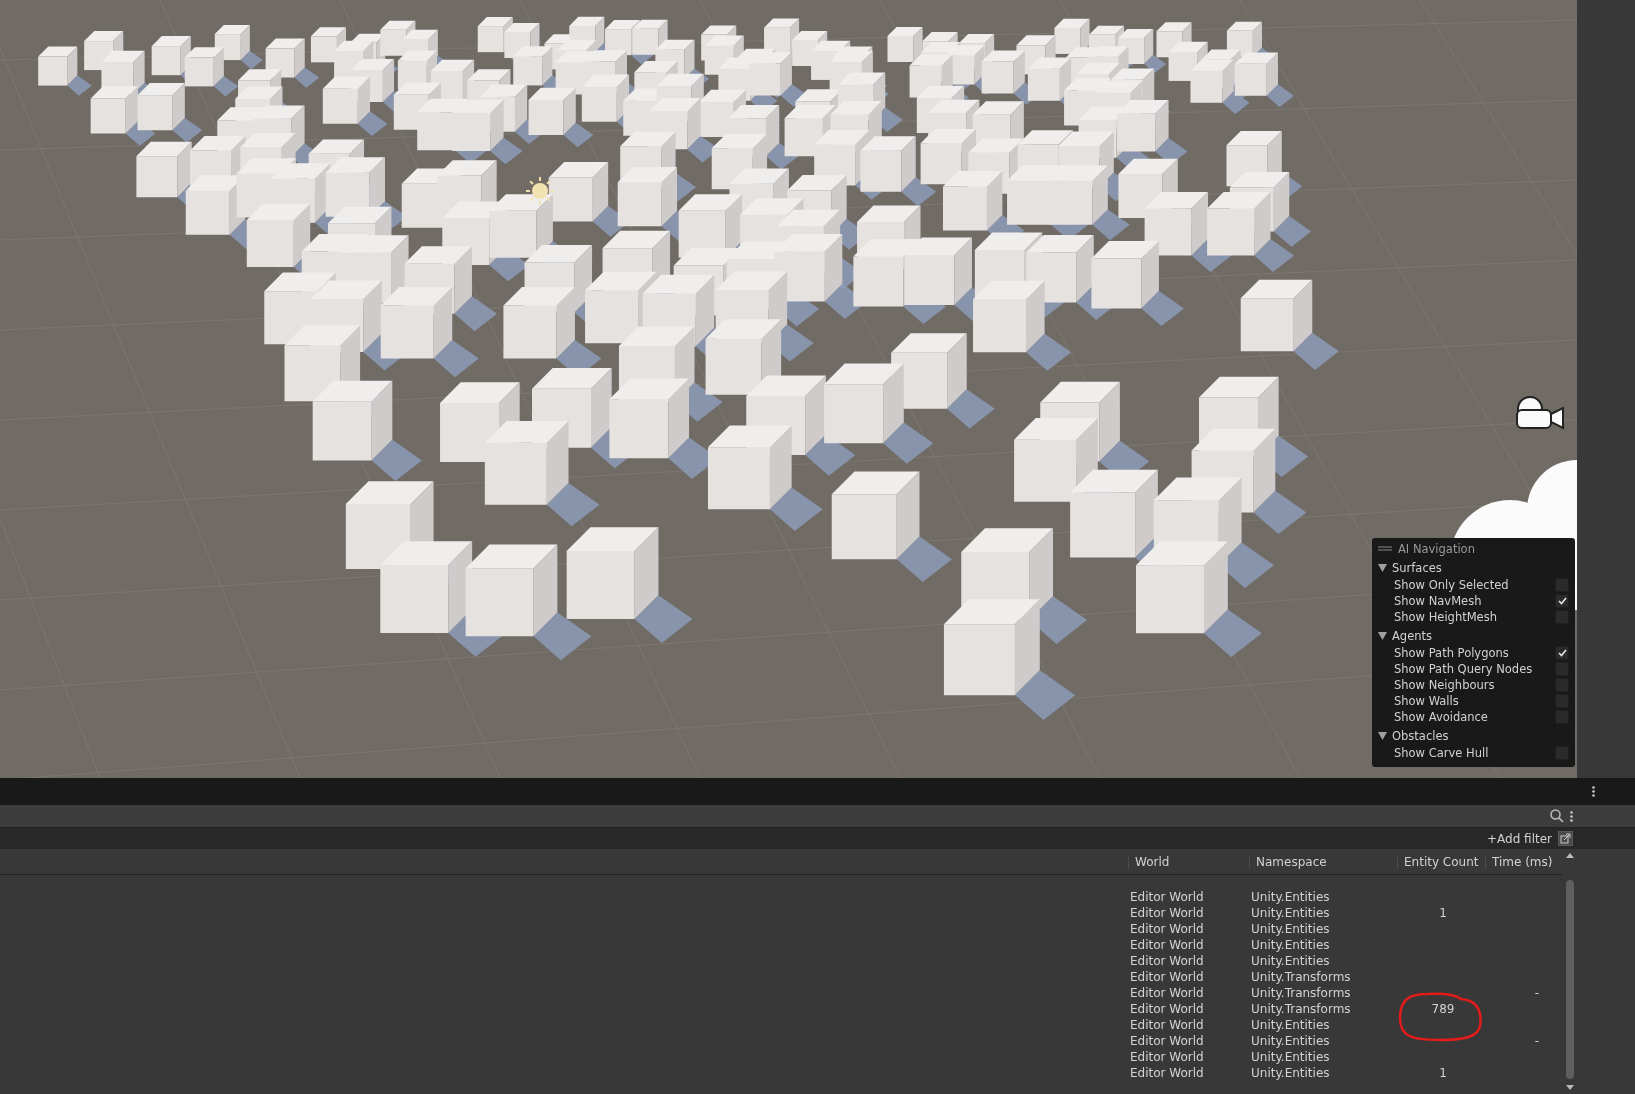 The image size is (1635, 1094). Describe the element at coordinates (1565, 838) in the screenshot. I see `popout-icon` at that location.